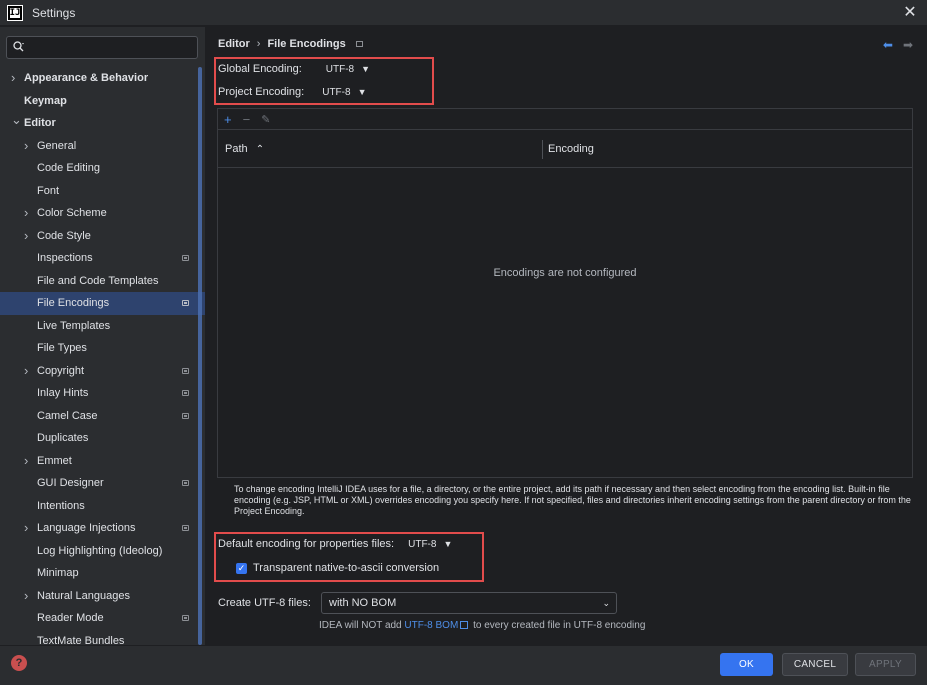 This screenshot has width=927, height=685. I want to click on sidebar-item-label: Inspections, so click(65, 258).